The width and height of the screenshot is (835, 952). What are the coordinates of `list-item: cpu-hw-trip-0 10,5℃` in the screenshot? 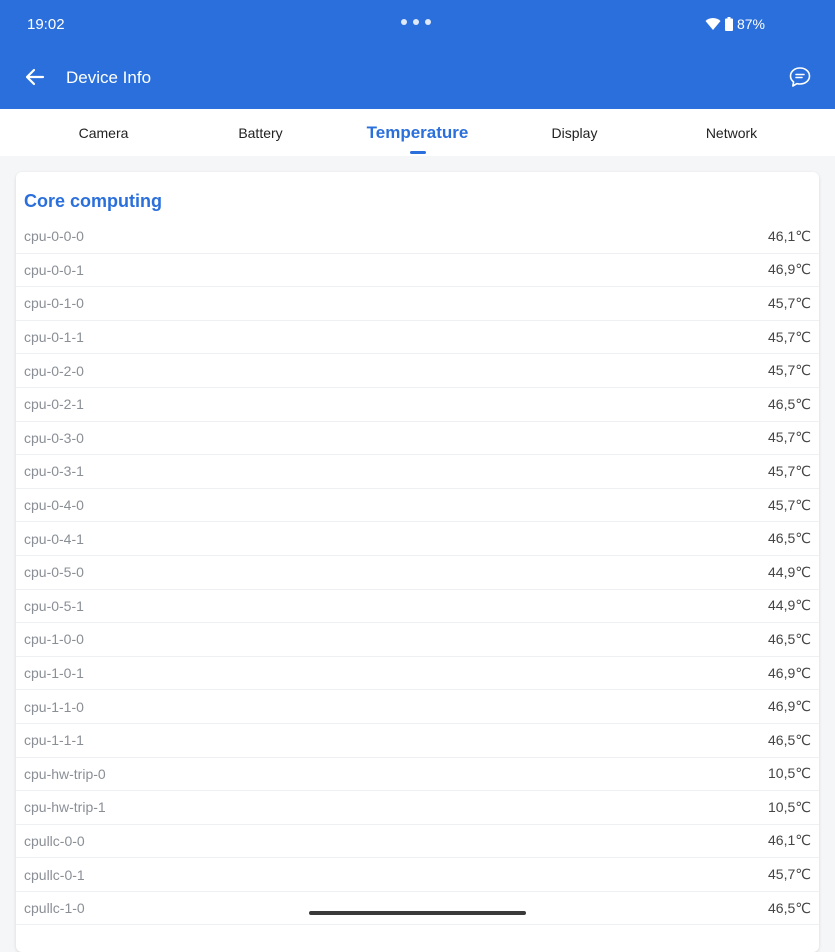 It's located at (417, 775).